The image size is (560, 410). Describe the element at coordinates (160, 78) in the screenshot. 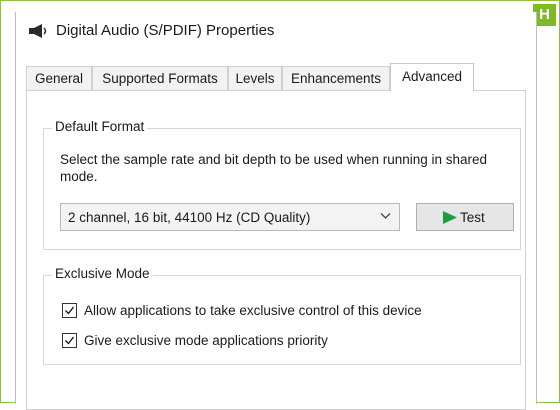

I see `tab-supported-formats: Supported Formats` at that location.